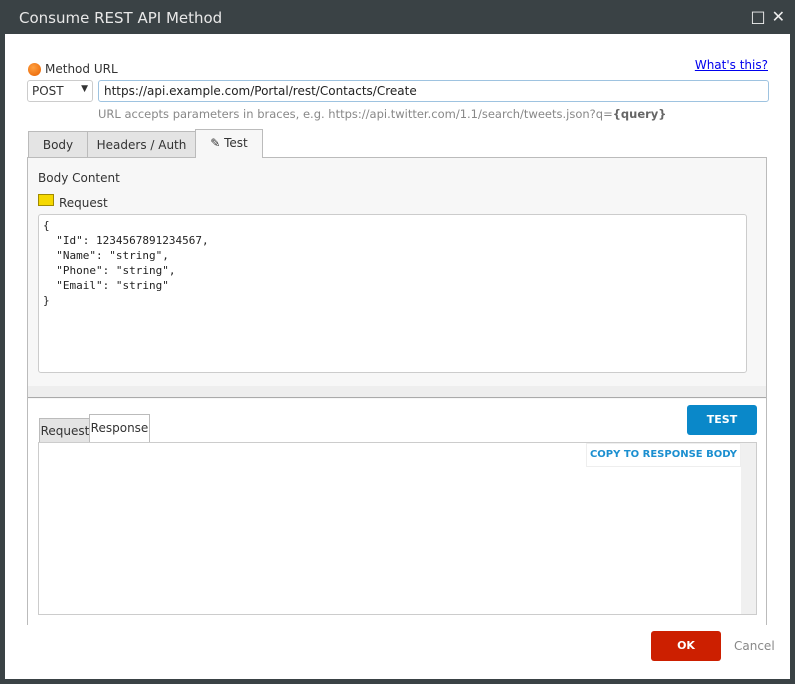 The height and width of the screenshot is (684, 795). Describe the element at coordinates (722, 420) in the screenshot. I see `test-button: TEST` at that location.